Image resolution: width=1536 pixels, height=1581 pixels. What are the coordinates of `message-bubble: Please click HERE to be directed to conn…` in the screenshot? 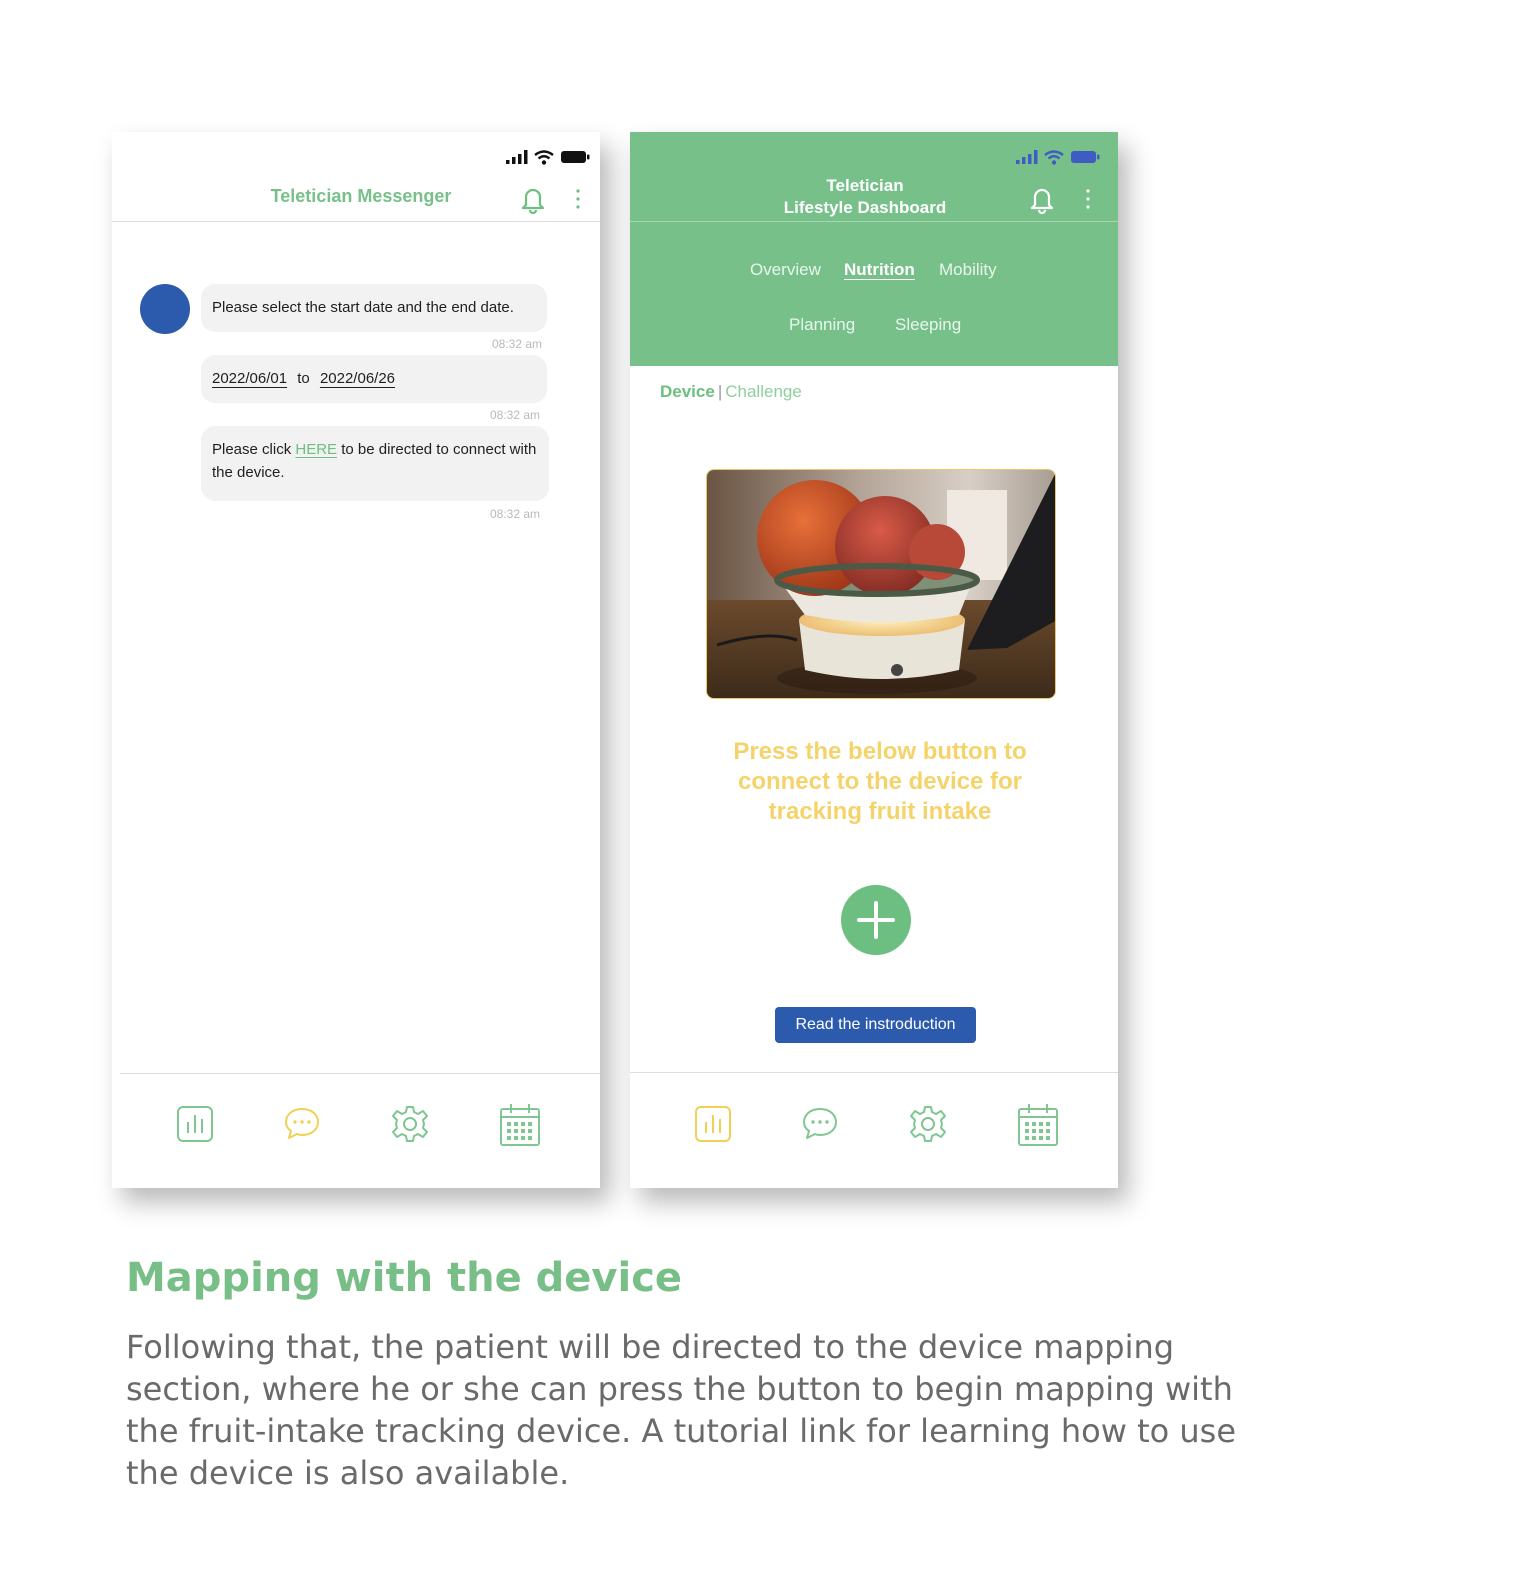 It's located at (375, 463).